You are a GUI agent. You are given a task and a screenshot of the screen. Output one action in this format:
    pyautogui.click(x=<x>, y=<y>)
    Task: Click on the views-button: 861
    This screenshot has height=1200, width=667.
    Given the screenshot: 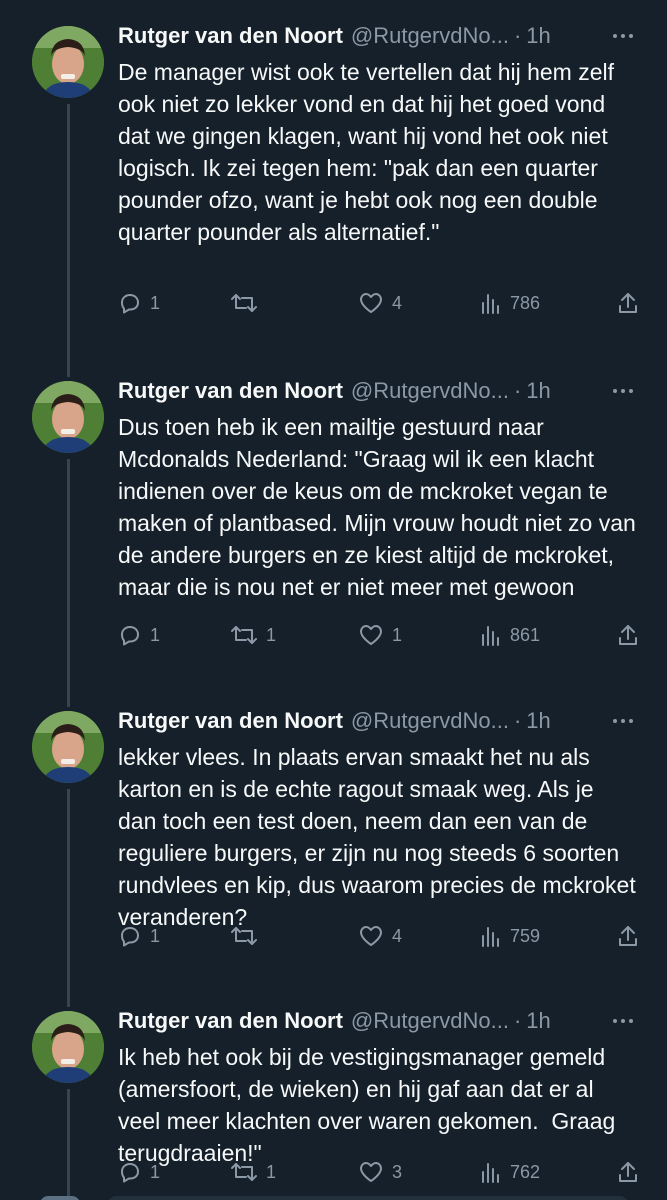 What is the action you would take?
    pyautogui.click(x=510, y=635)
    